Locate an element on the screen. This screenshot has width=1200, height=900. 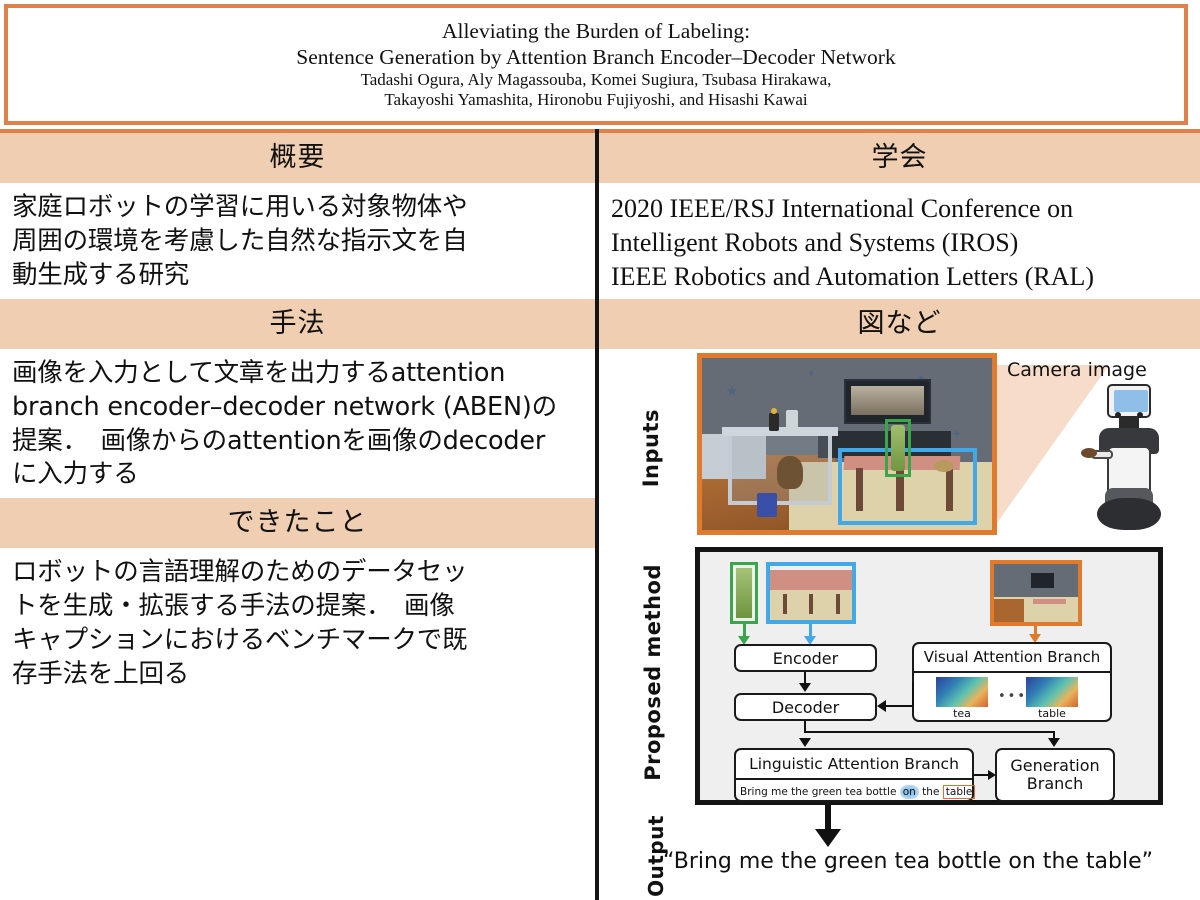
scene-bottle-dark is located at coordinates (773, 419).